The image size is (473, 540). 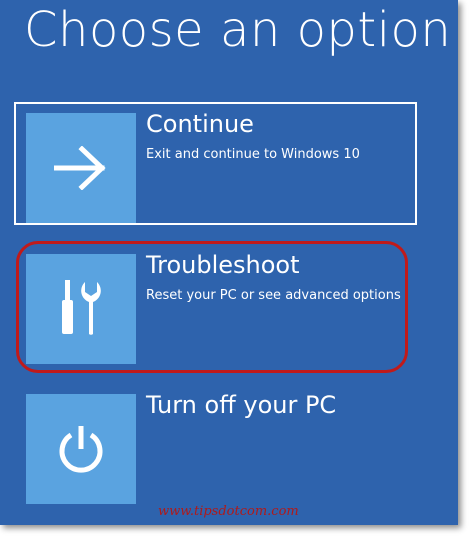 I want to click on troubleshoot-option-title: Troubleshoot, so click(x=223, y=265).